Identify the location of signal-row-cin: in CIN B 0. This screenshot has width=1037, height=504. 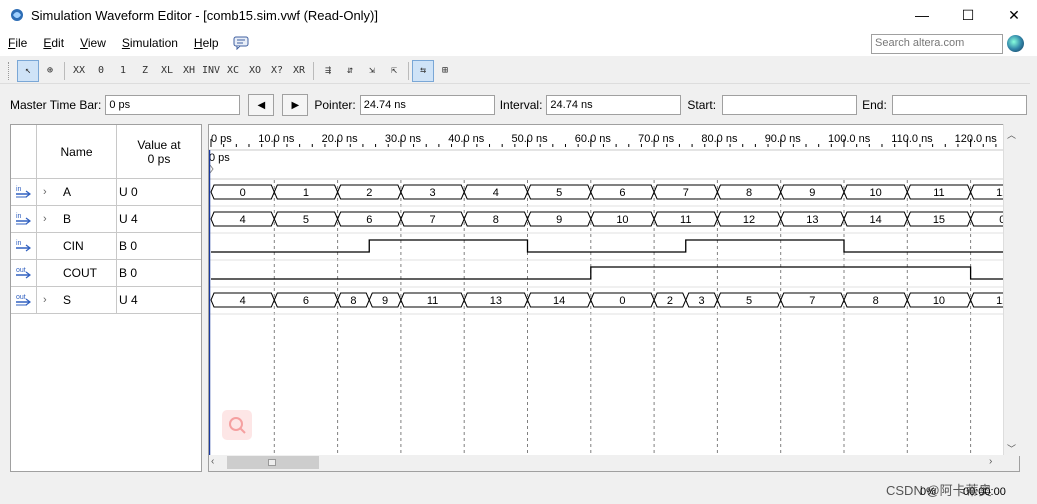
(106, 246).